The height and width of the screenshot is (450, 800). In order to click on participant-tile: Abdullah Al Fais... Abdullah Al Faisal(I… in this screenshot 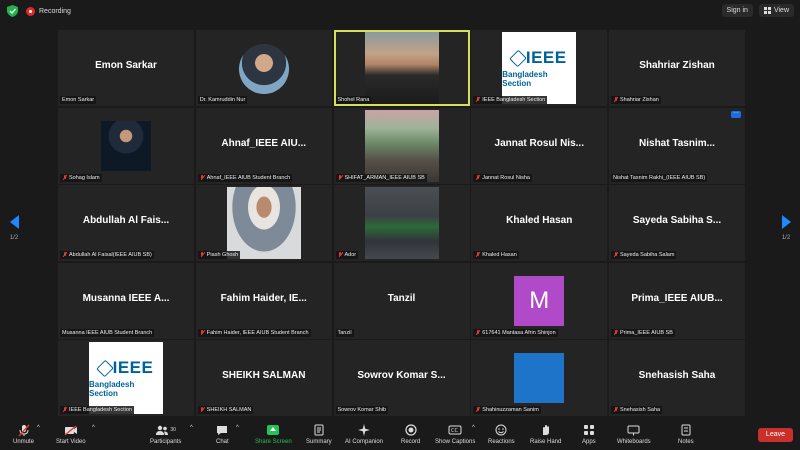, I will do `click(126, 223)`.